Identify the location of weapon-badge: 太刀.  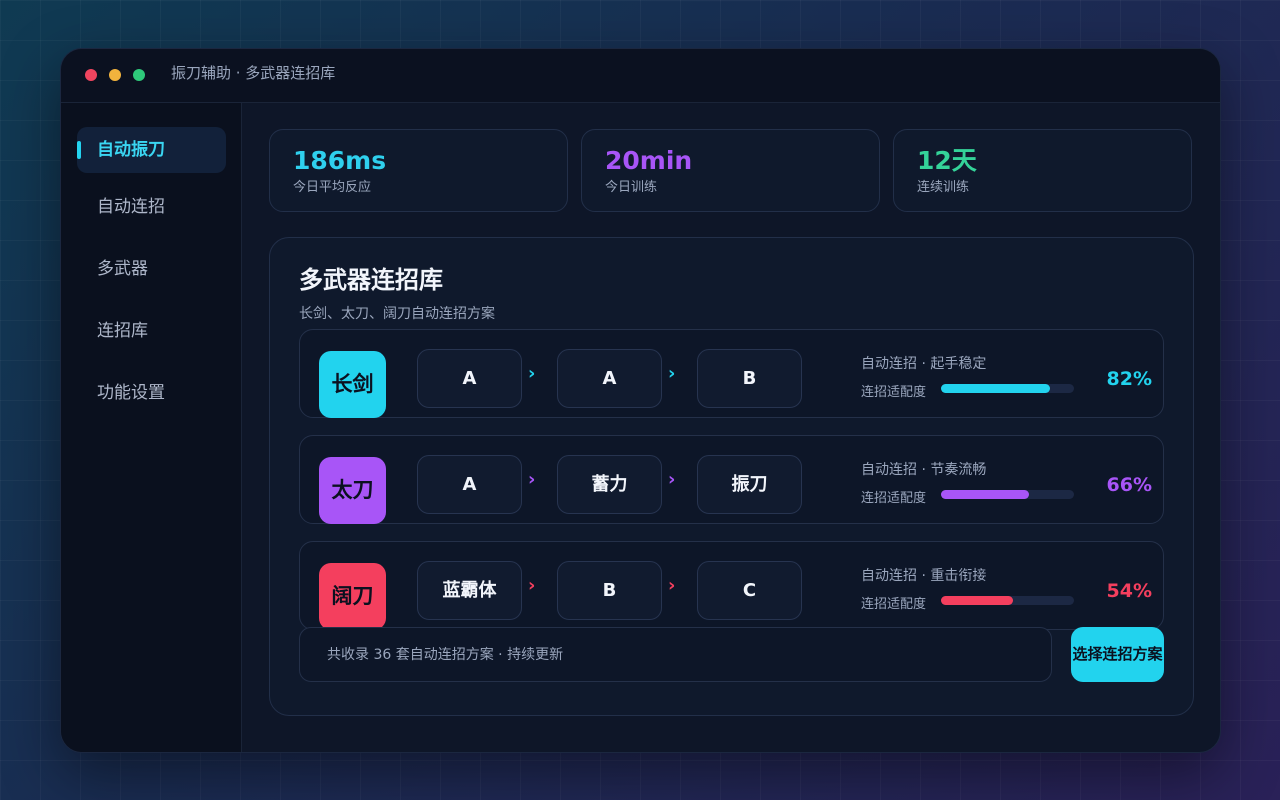
(352, 490).